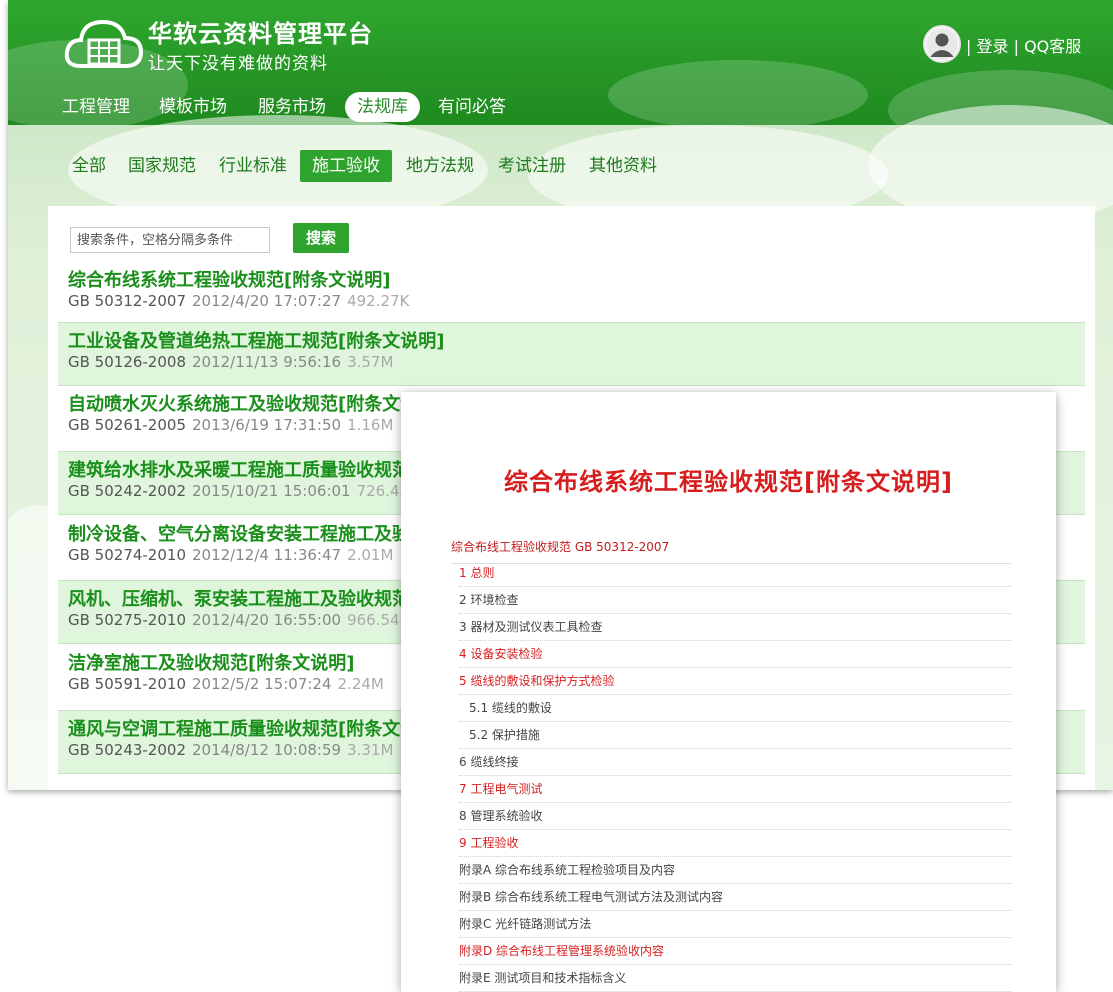  Describe the element at coordinates (735, 870) in the screenshot. I see `toc-item: 附录A 综合布线系统工程检验项目及内容` at that location.